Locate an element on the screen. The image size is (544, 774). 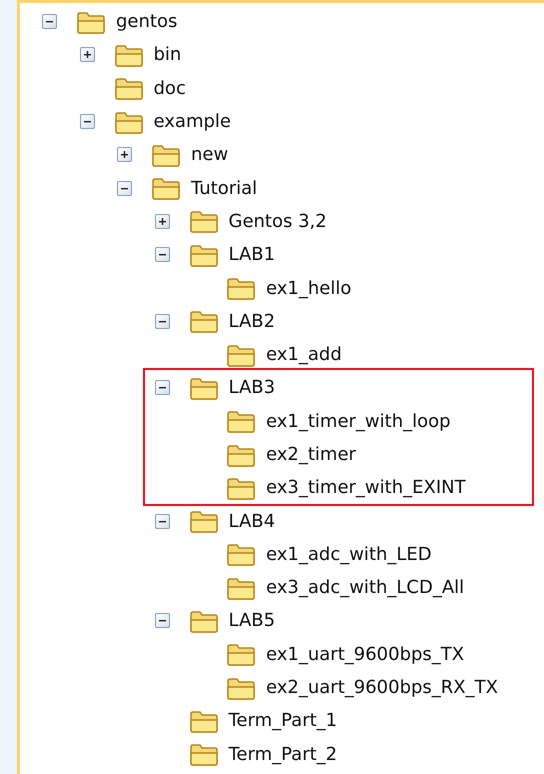
folder-label: LAB5 is located at coordinates (252, 620).